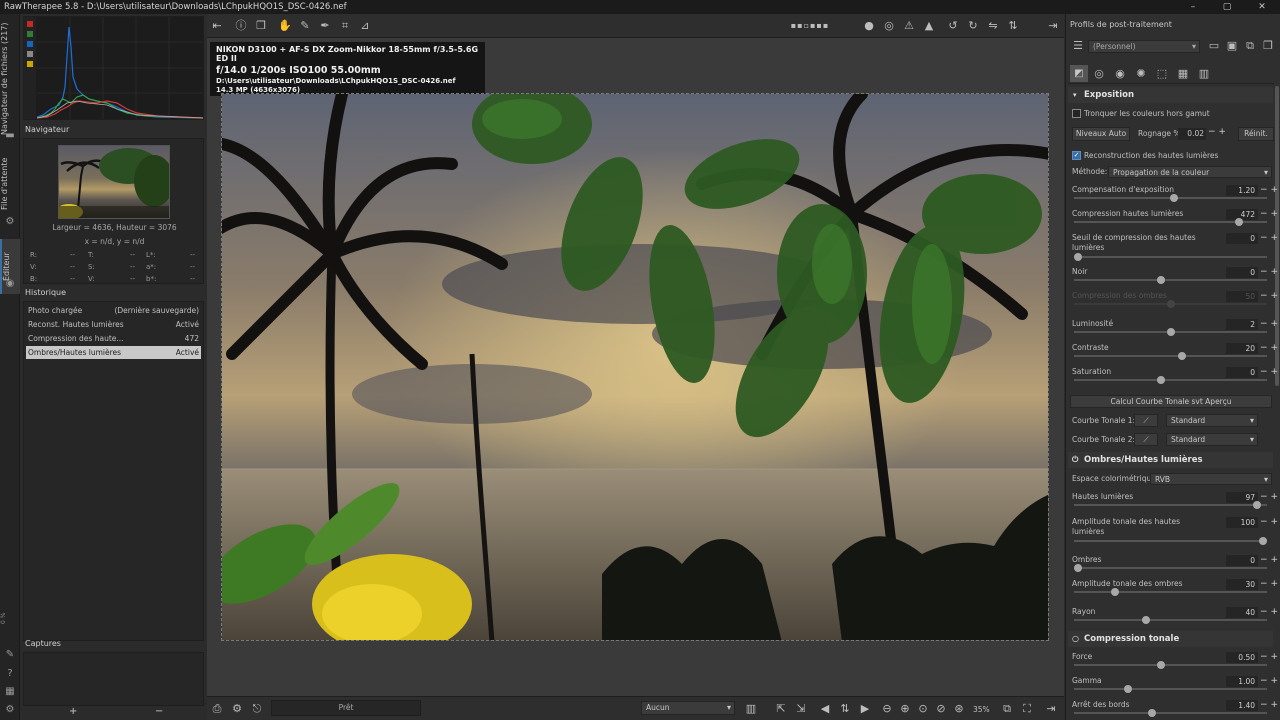 This screenshot has height=720, width=1280. Describe the element at coordinates (10, 184) in the screenshot. I see `tab-queue: File d'attente` at that location.